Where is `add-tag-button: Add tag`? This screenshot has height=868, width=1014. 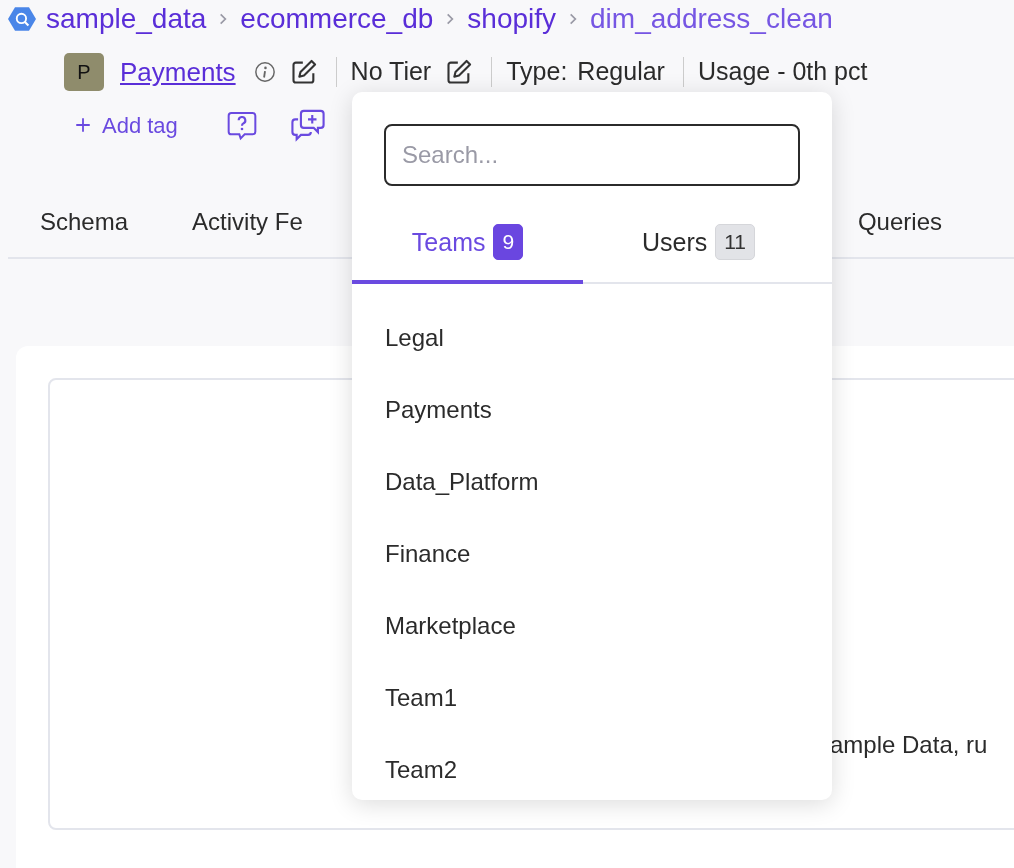
add-tag-button: Add tag is located at coordinates (126, 125).